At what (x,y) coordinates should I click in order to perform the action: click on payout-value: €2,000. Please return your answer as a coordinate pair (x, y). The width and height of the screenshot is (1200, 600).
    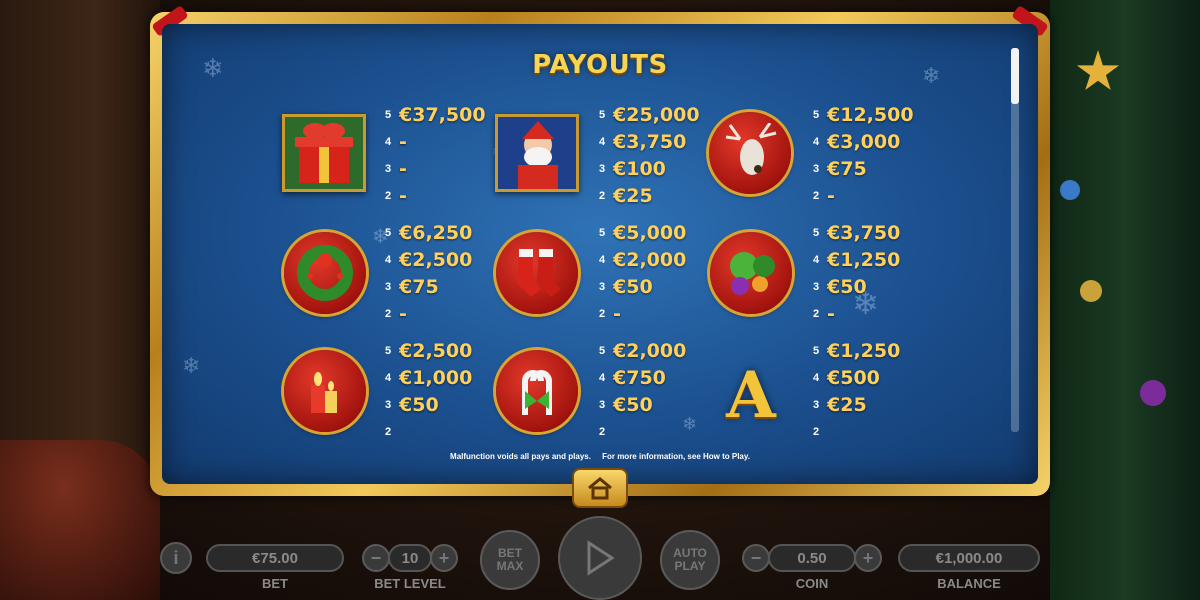
    Looking at the image, I should click on (650, 260).